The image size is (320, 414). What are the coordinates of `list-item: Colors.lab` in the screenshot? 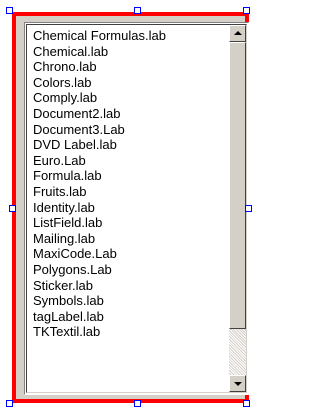 It's located at (128, 83).